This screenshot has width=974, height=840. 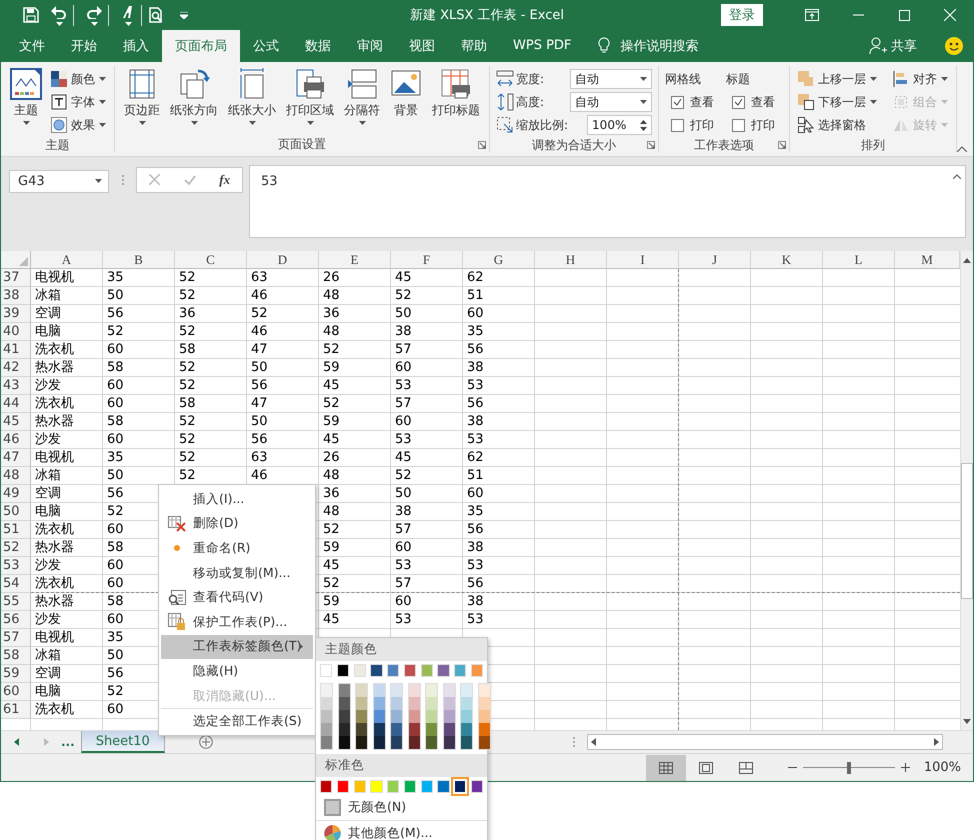 I want to click on spinner-field: 100%, so click(x=619, y=125).